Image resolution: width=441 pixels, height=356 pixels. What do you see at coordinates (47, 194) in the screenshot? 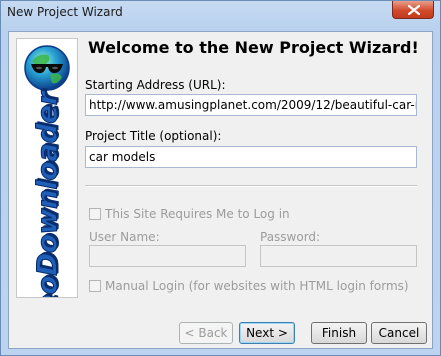
I see `brand-text: NeoDownloader` at bounding box center [47, 194].